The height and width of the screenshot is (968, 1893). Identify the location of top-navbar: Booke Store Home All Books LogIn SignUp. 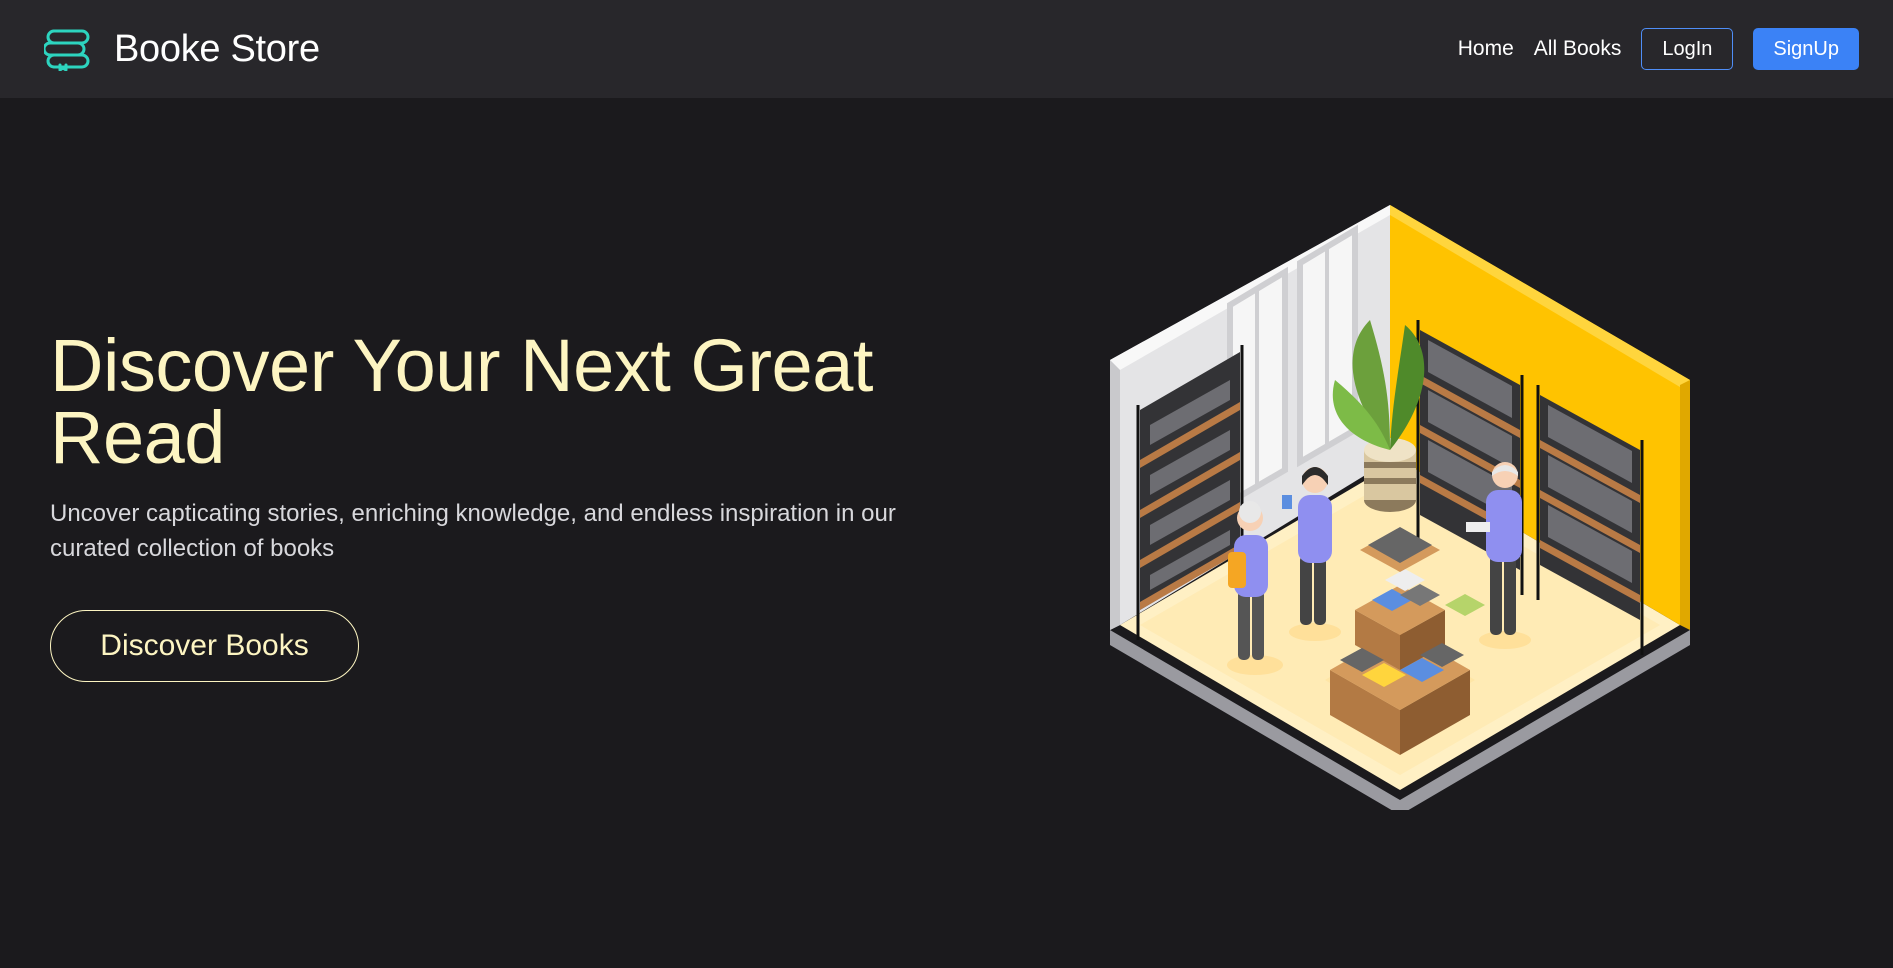
(946, 49).